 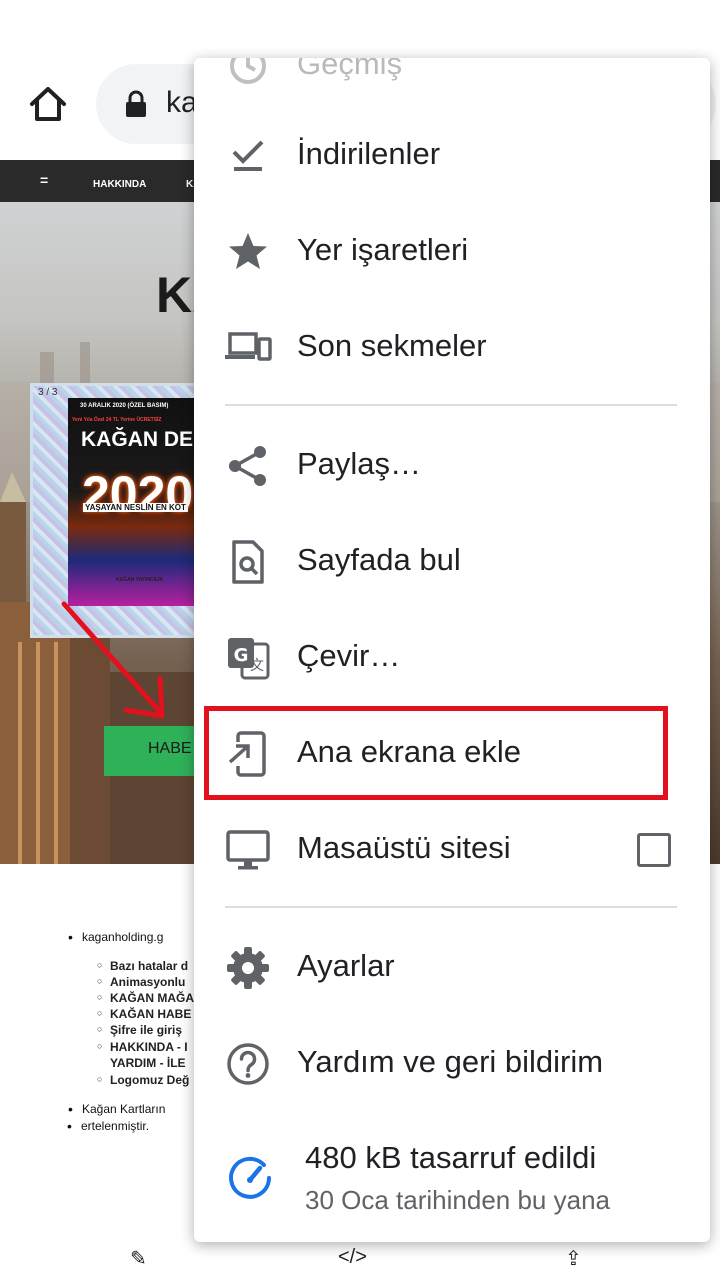 I want to click on menu-item-find-in-page: Sayfada bul, so click(x=452, y=562).